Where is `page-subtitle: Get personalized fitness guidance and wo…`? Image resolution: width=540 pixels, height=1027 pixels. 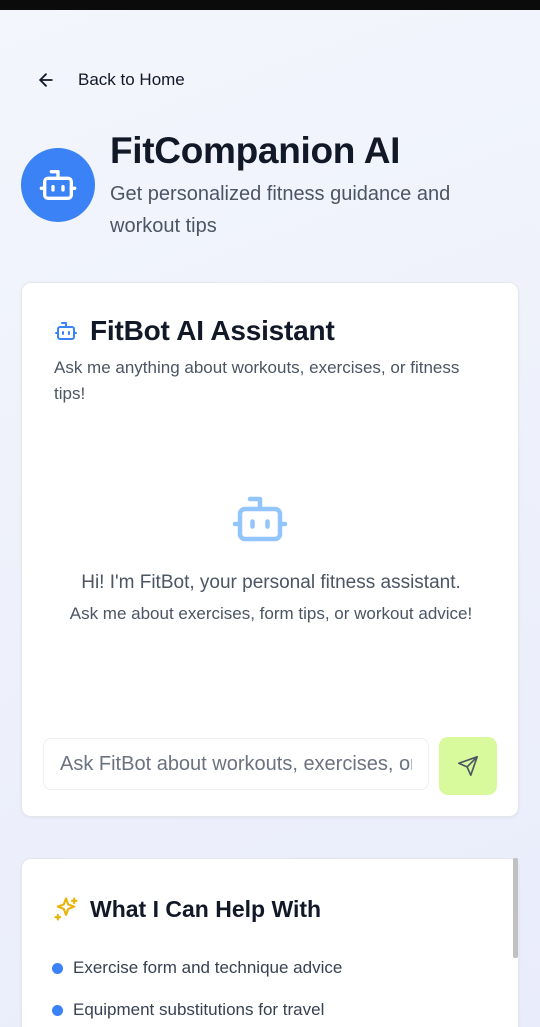 page-subtitle: Get personalized fitness guidance and wo… is located at coordinates (280, 210).